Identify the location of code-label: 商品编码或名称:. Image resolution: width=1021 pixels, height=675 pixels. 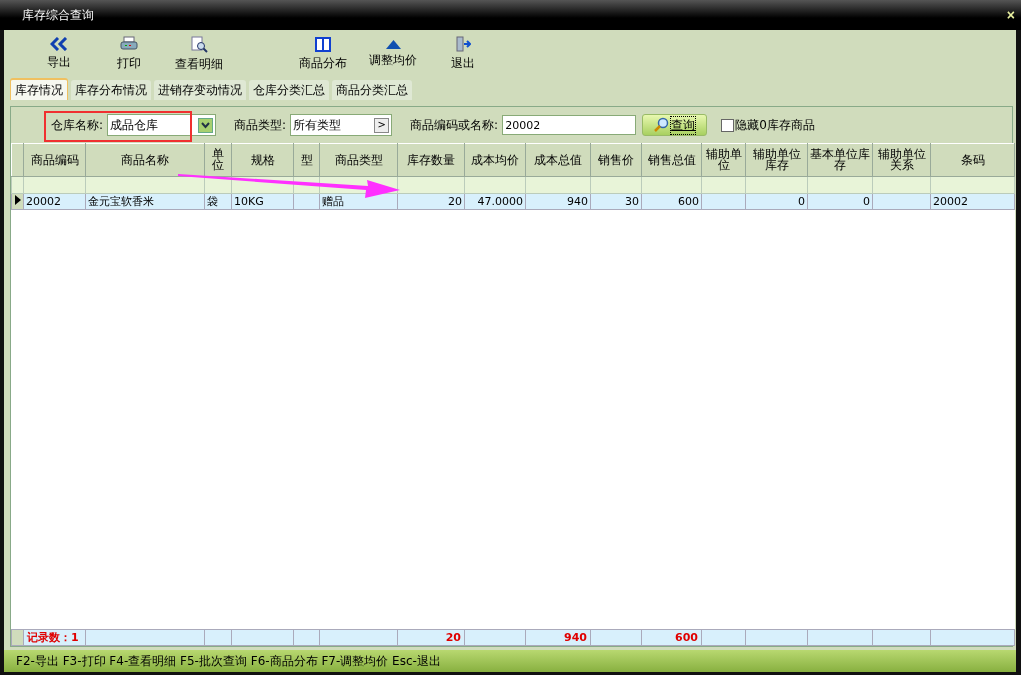
(454, 125).